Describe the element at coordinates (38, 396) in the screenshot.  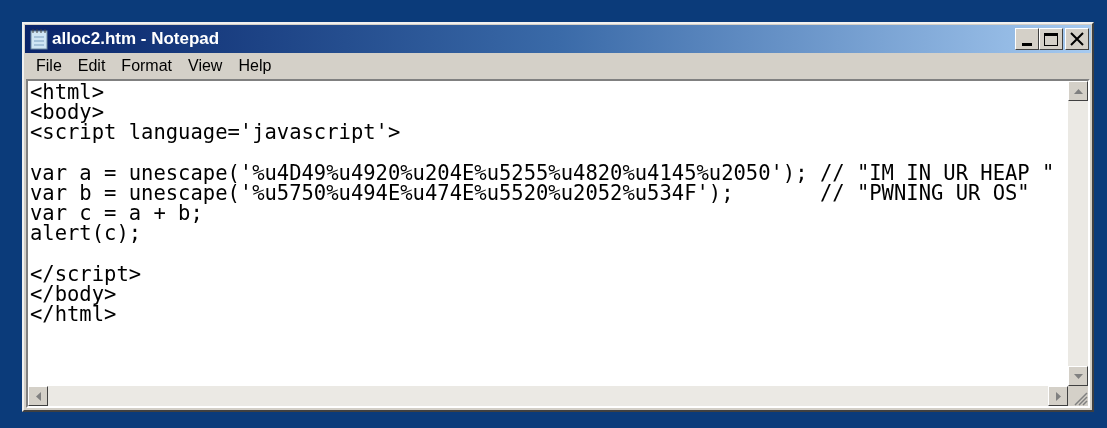
I see `left-arrow-icon` at that location.